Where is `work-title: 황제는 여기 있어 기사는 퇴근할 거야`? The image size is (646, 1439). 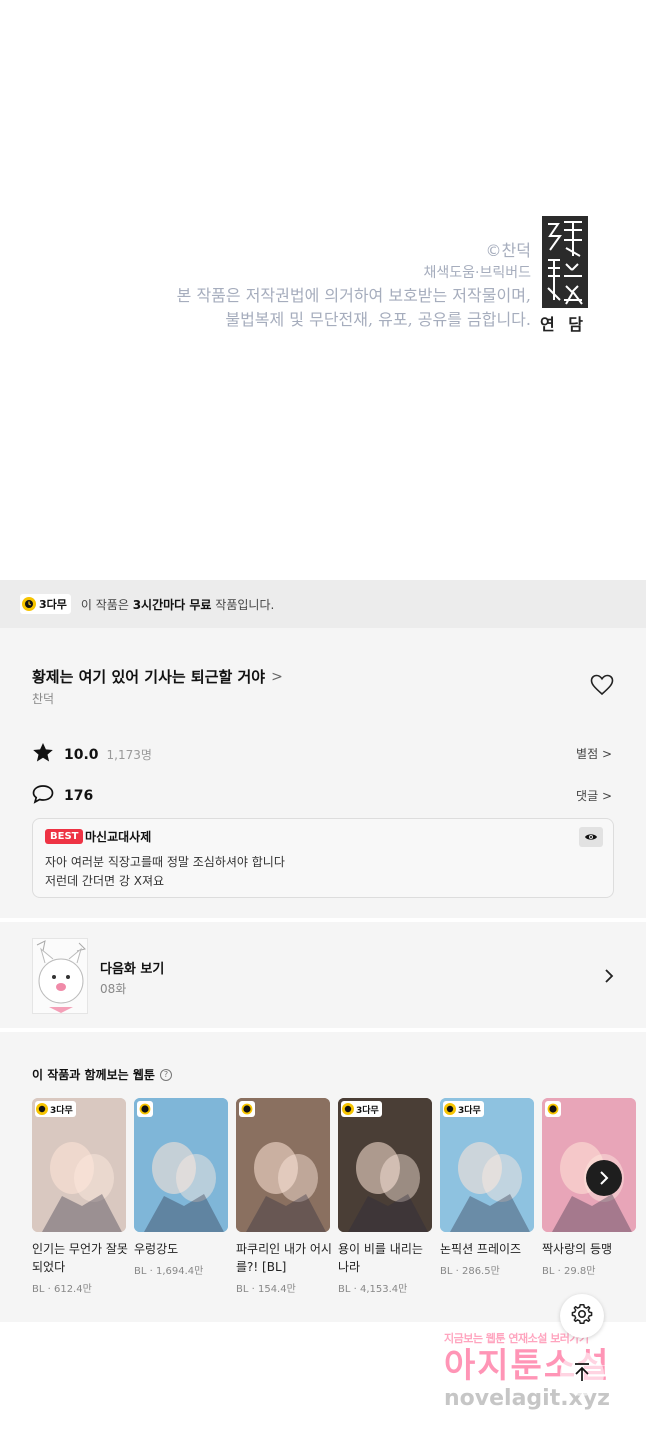 work-title: 황제는 여기 있어 기사는 퇴근할 거야 is located at coordinates (149, 677).